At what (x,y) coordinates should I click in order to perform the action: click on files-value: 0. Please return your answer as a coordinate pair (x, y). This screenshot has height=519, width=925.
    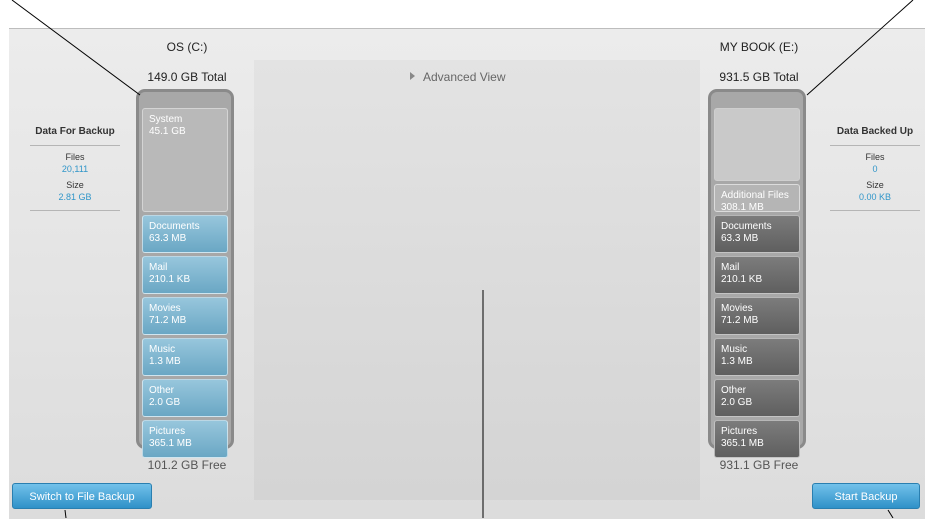
    Looking at the image, I should click on (875, 169).